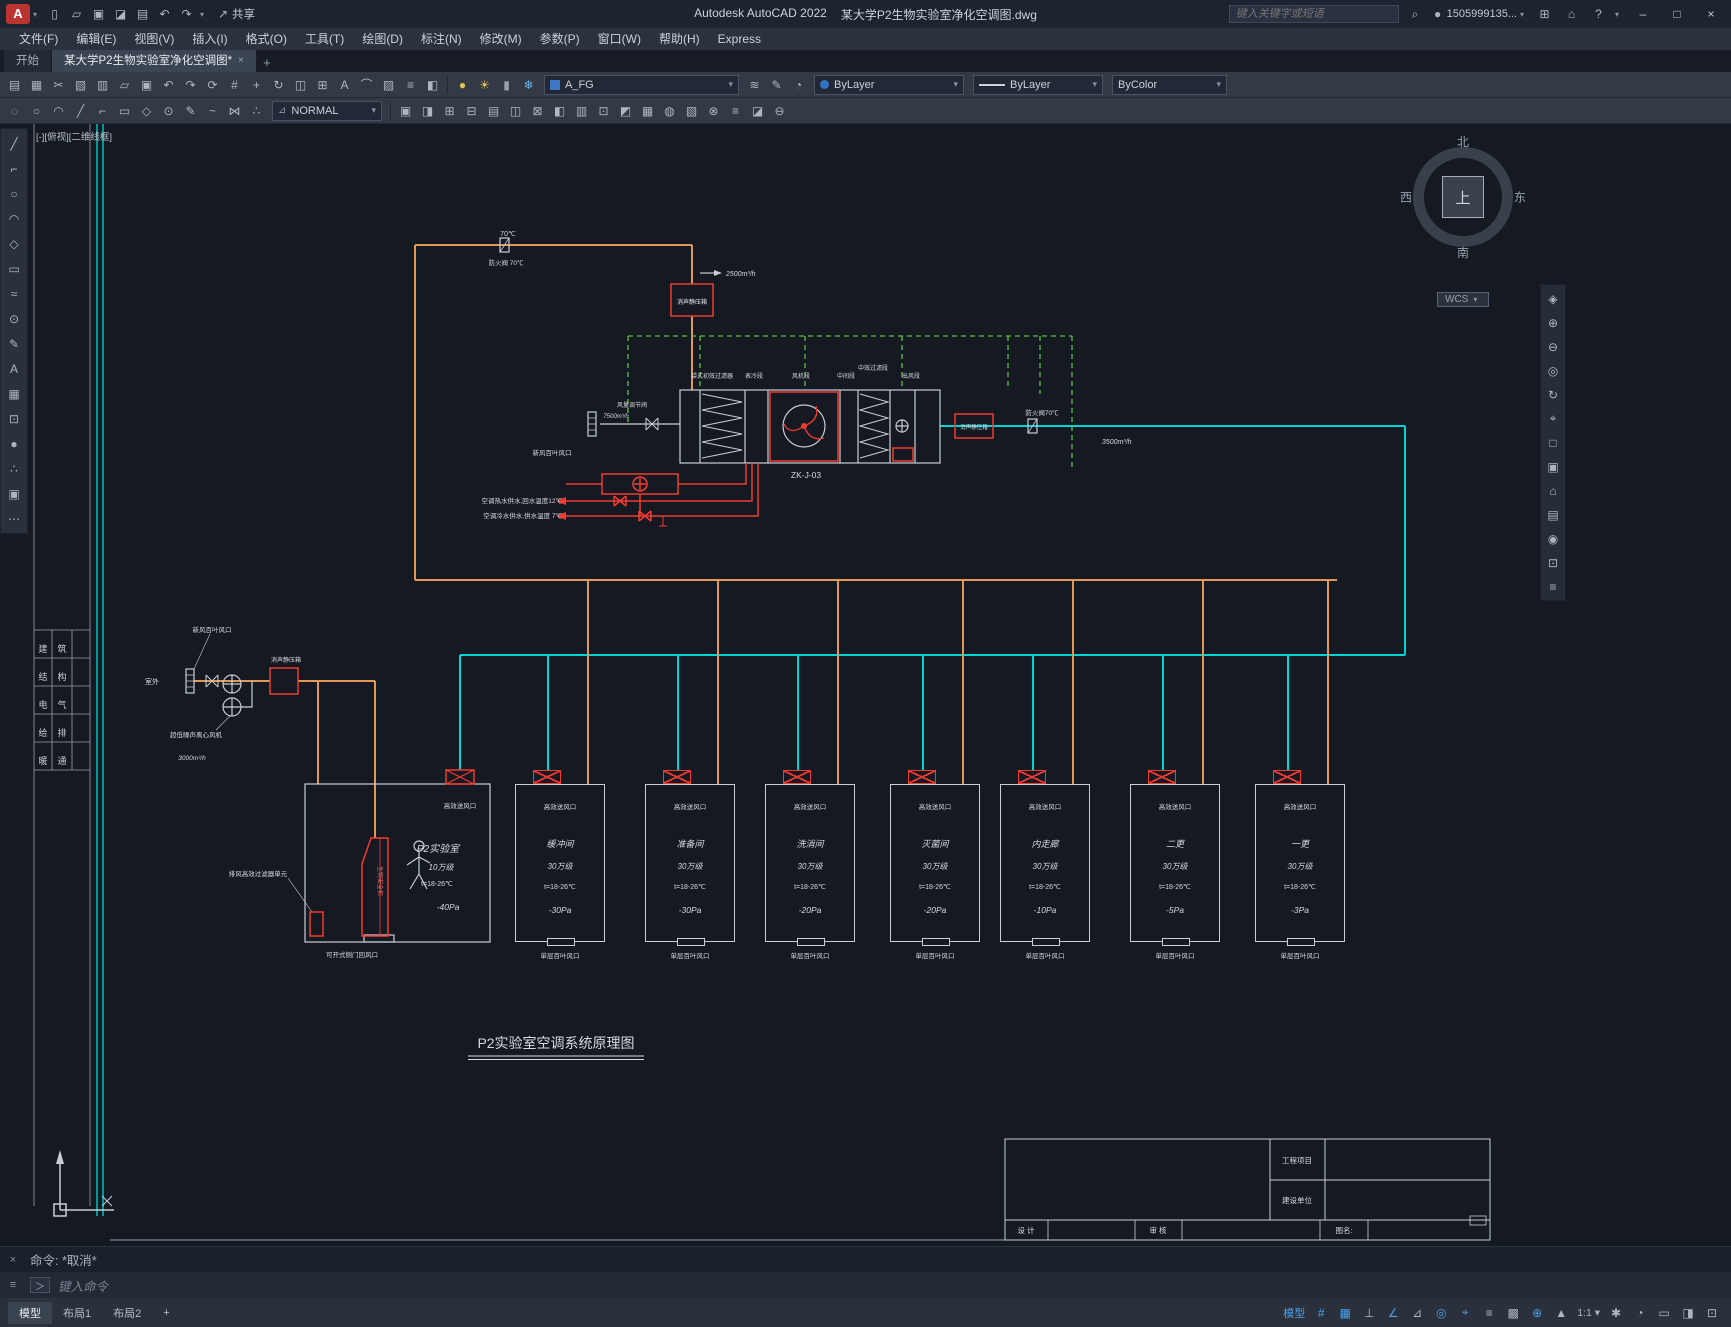  Describe the element at coordinates (619, 39) in the screenshot. I see `menu-item: 窗口(W)` at that location.